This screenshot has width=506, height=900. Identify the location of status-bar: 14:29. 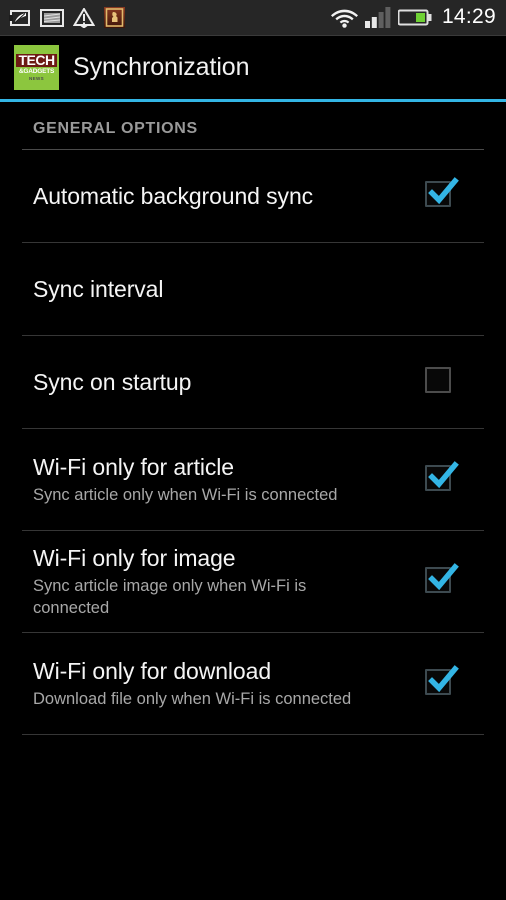
(253, 18).